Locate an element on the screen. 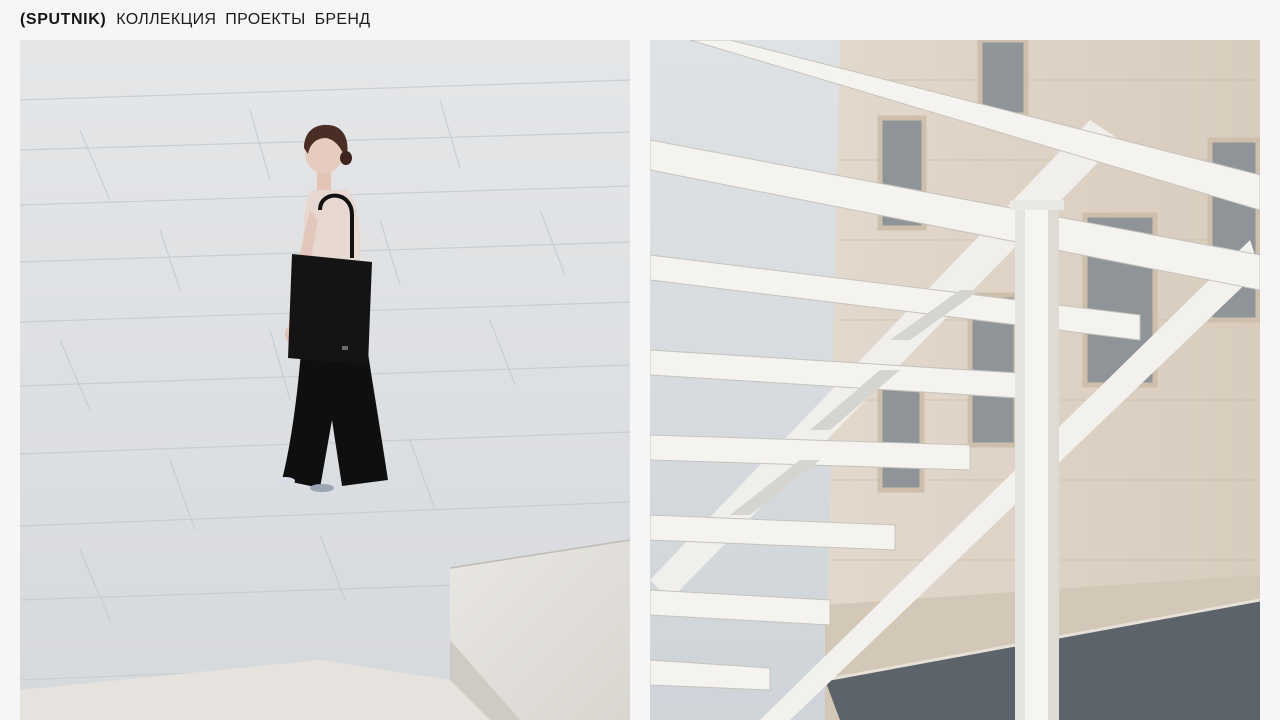 The image size is (1280, 720). nav-item-projects: ПРОЕКТЫ is located at coordinates (265, 20).